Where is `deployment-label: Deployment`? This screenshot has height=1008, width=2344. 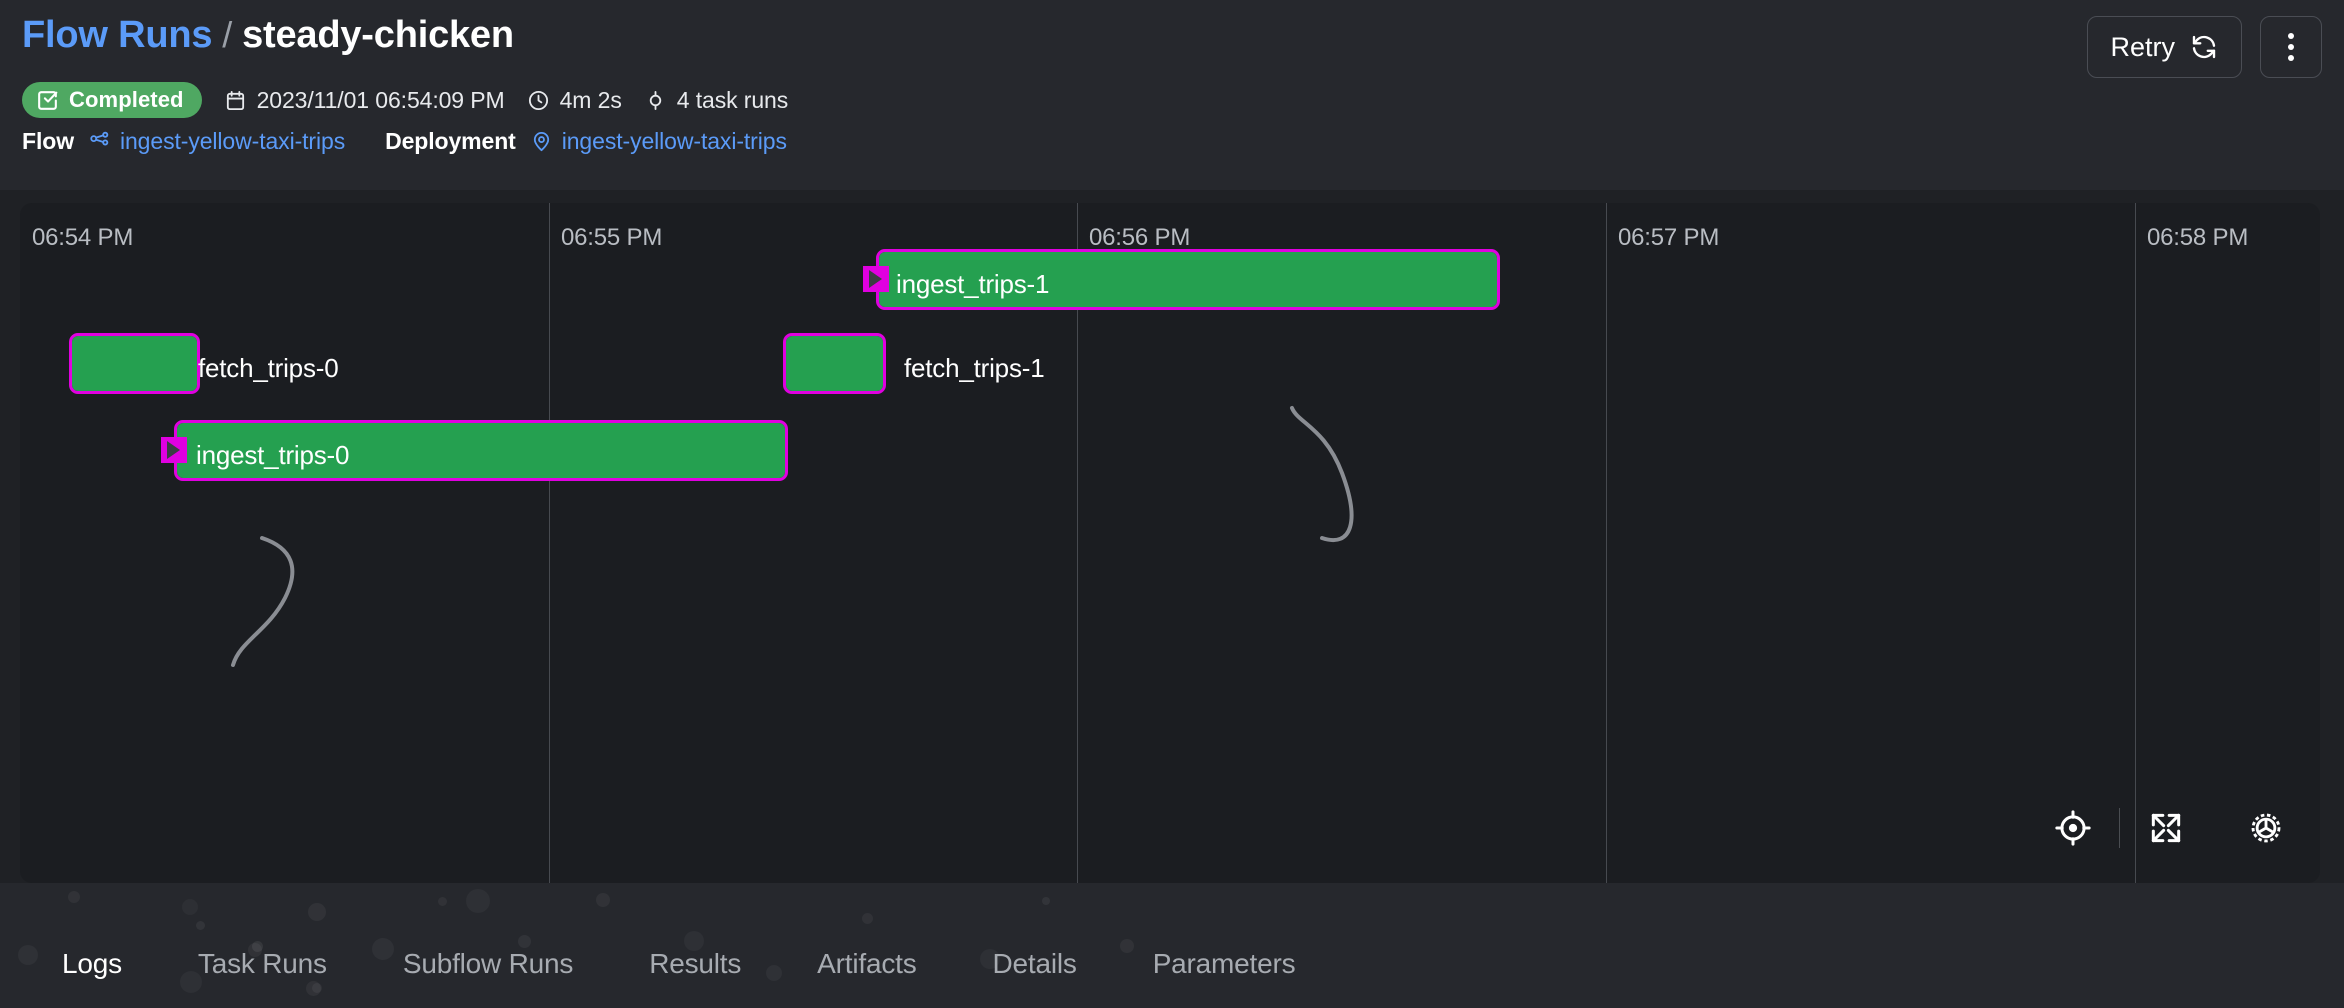
deployment-label: Deployment is located at coordinates (450, 141).